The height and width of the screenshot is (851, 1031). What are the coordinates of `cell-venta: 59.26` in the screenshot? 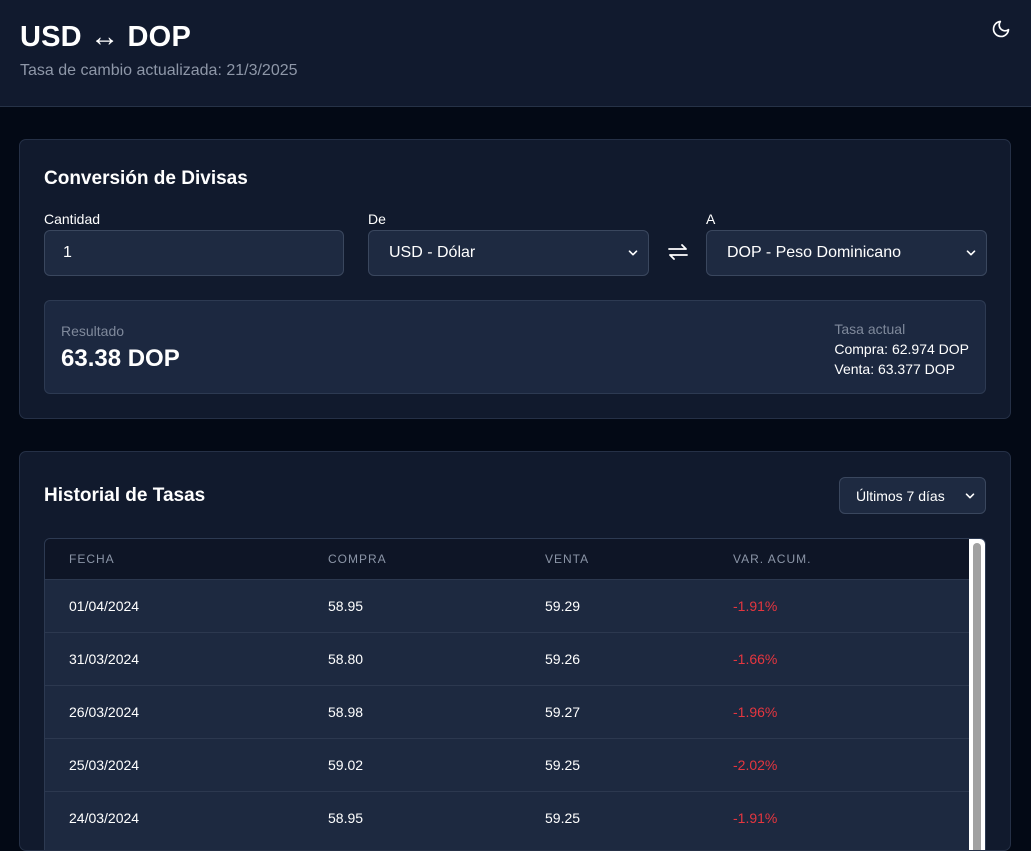 It's located at (563, 658).